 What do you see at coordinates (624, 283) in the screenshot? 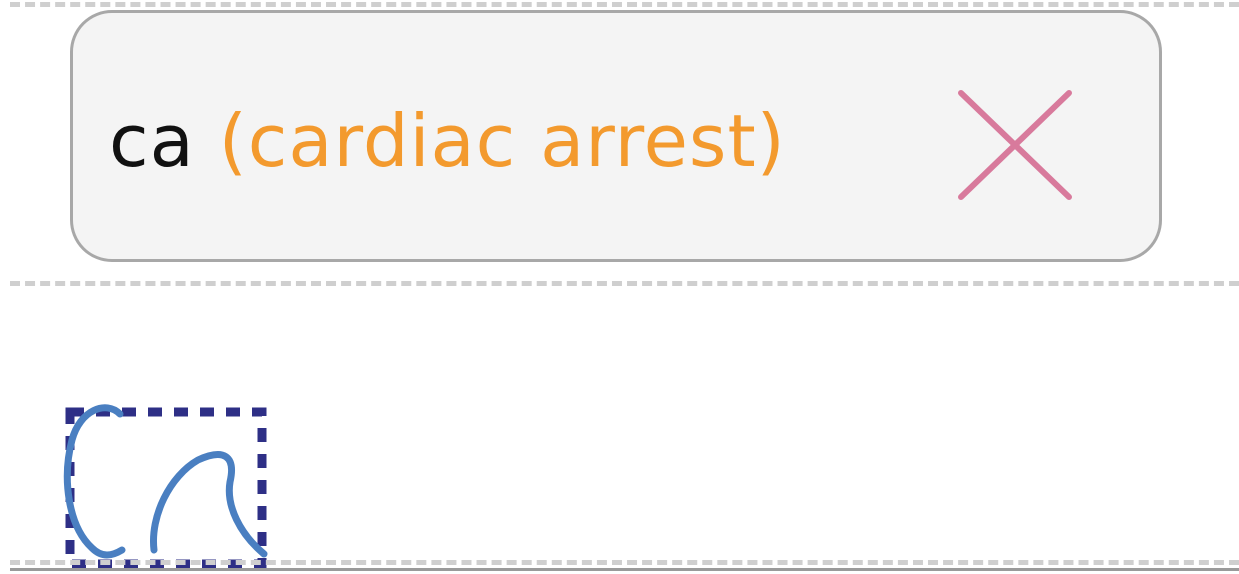
I see `middle-guide-line` at bounding box center [624, 283].